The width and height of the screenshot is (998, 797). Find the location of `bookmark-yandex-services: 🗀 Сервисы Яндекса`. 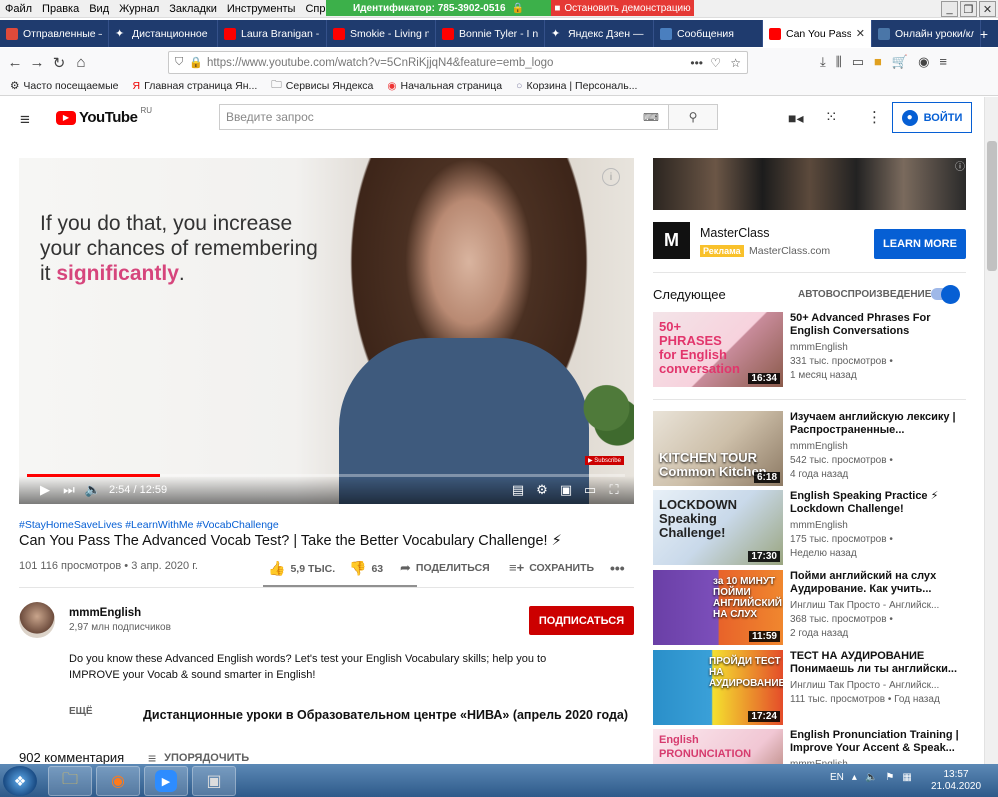

bookmark-yandex-services: 🗀 Сервисы Яндекса is located at coordinates (322, 86).